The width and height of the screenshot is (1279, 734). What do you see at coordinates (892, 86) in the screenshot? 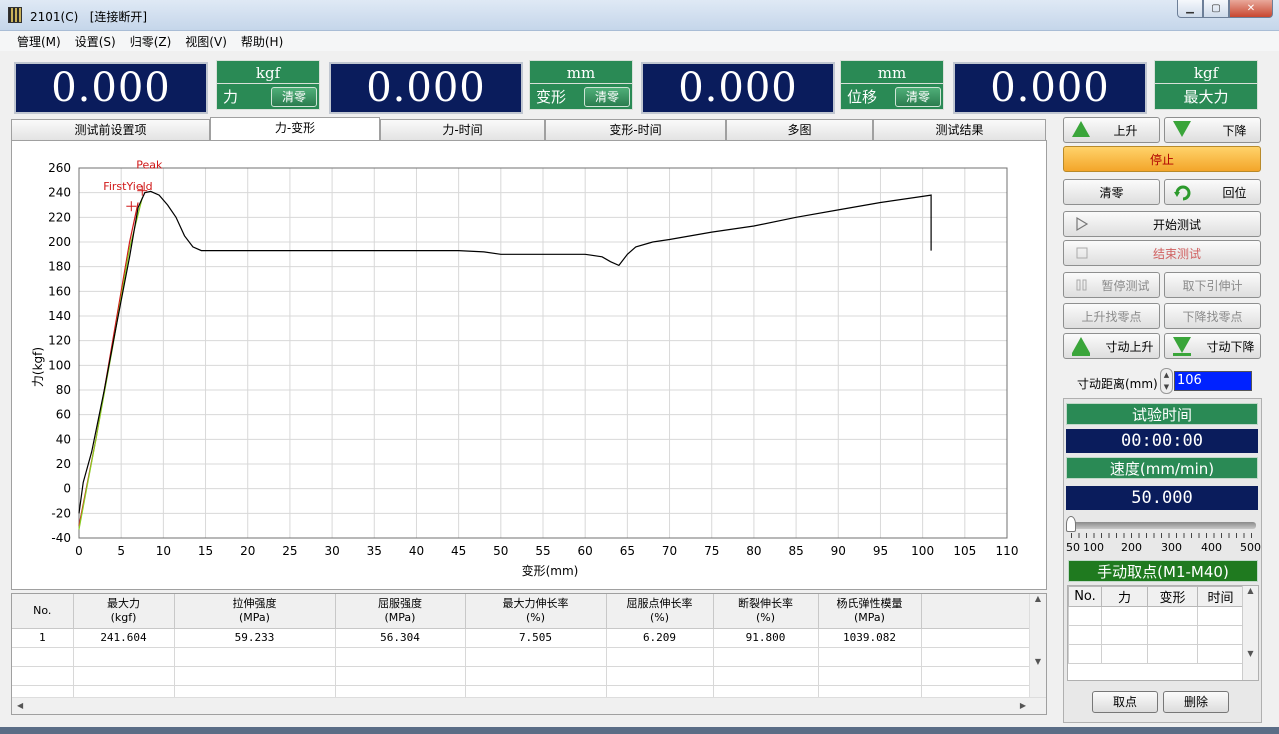
I see `displacement-unit-box: mm 位移 清零` at bounding box center [892, 86].